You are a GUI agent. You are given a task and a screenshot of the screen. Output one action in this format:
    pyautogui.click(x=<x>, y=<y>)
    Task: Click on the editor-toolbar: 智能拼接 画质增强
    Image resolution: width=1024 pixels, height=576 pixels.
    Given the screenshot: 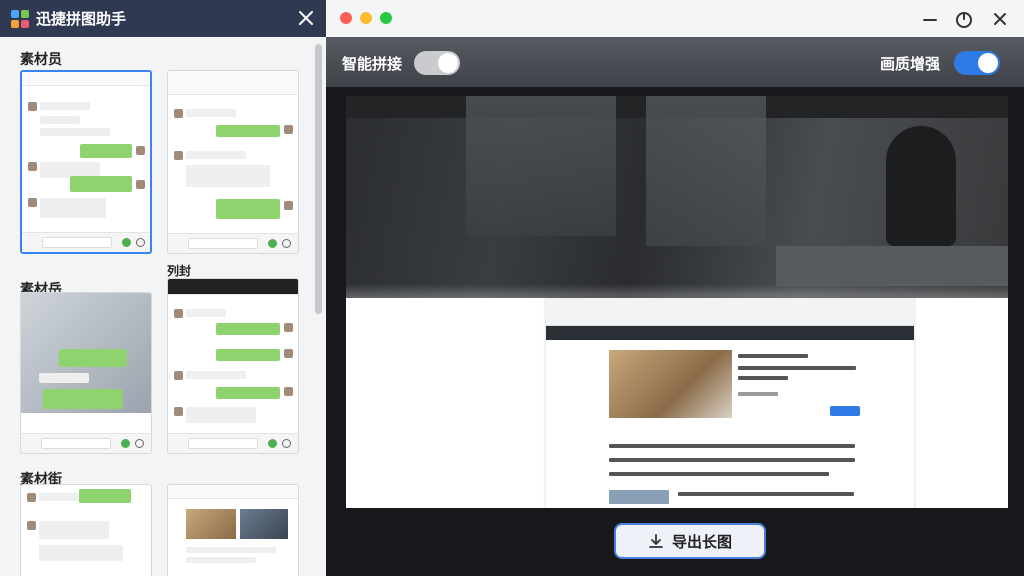 What is the action you would take?
    pyautogui.click(x=675, y=62)
    